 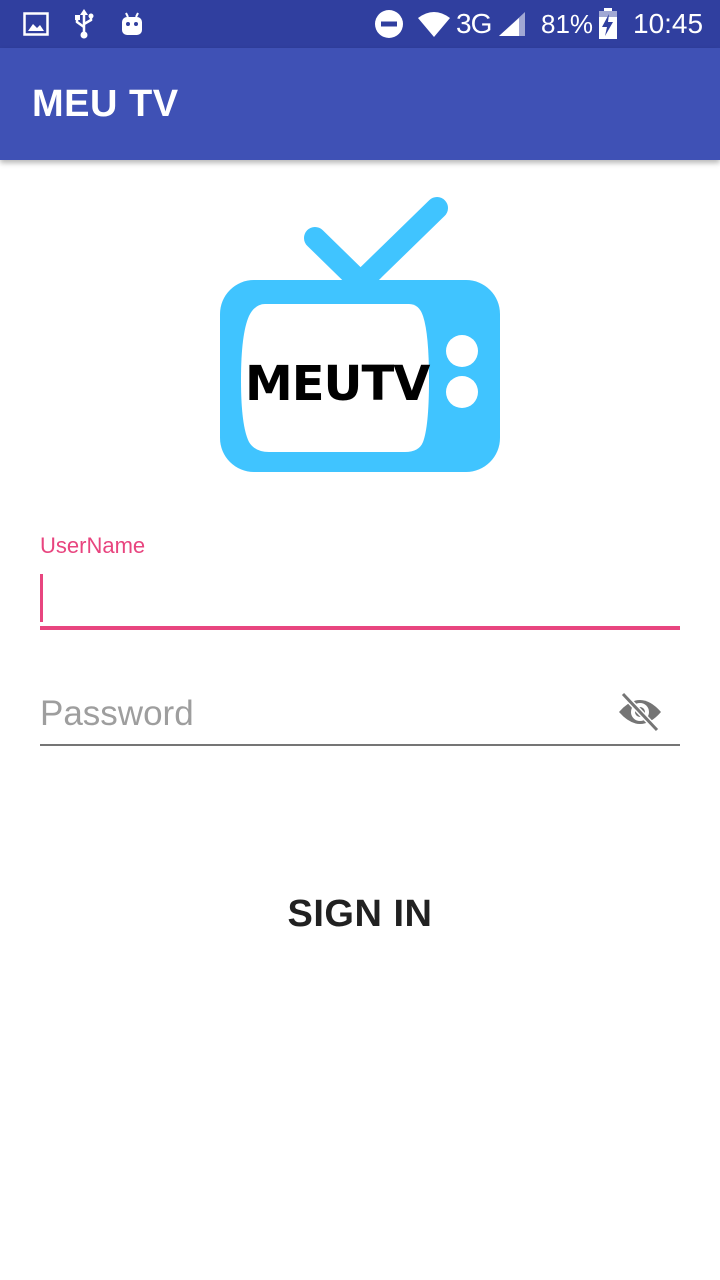 I want to click on battery-charging-icon, so click(x=608, y=24).